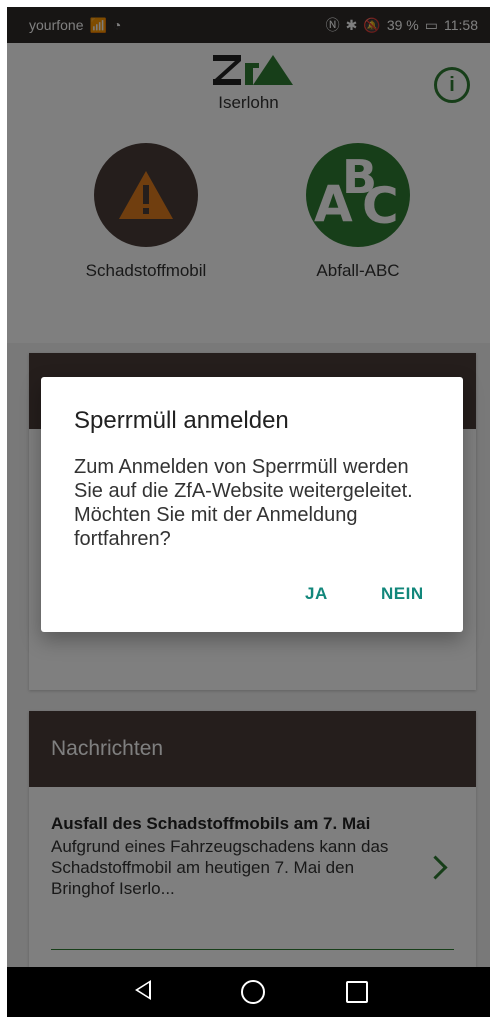 Image resolution: width=490 pixels, height=1017 pixels. I want to click on nav-bar, so click(248, 992).